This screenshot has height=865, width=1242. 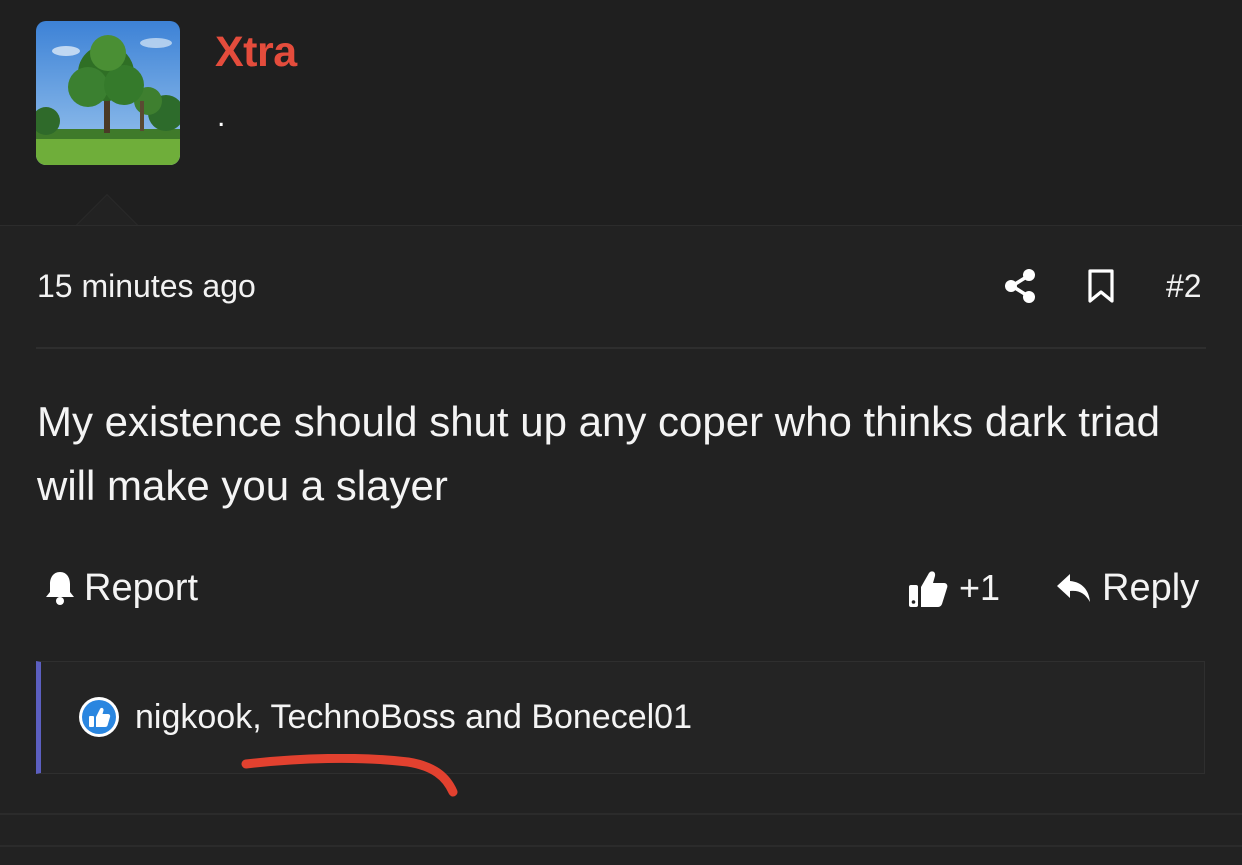 What do you see at coordinates (349, 775) in the screenshot?
I see `red-underline-annotation` at bounding box center [349, 775].